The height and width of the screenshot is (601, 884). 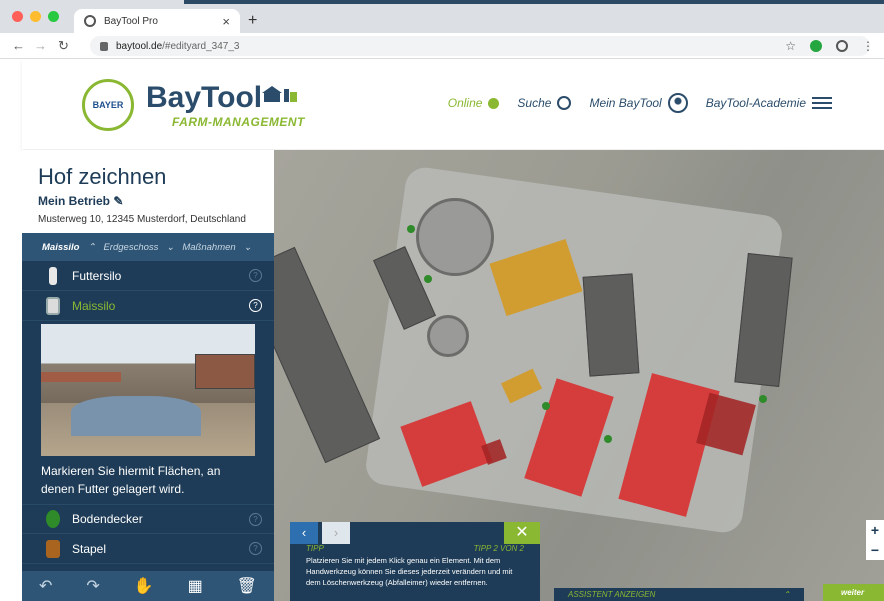 I want to click on nav-academy-label: BayTool-Academie, so click(x=755, y=103).